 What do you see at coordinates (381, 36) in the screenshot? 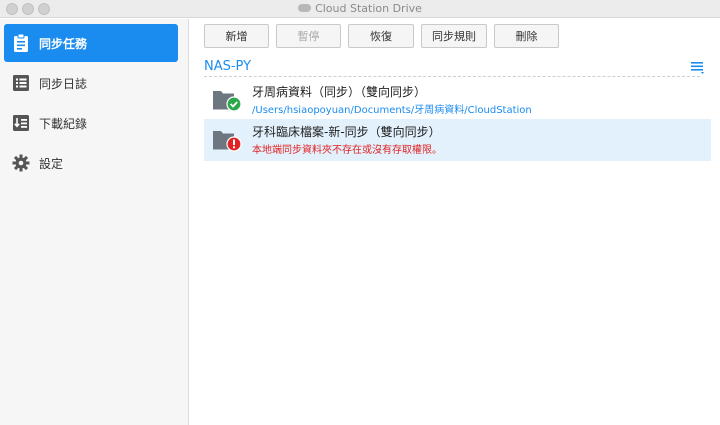
I see `resume-button: 恢復` at bounding box center [381, 36].